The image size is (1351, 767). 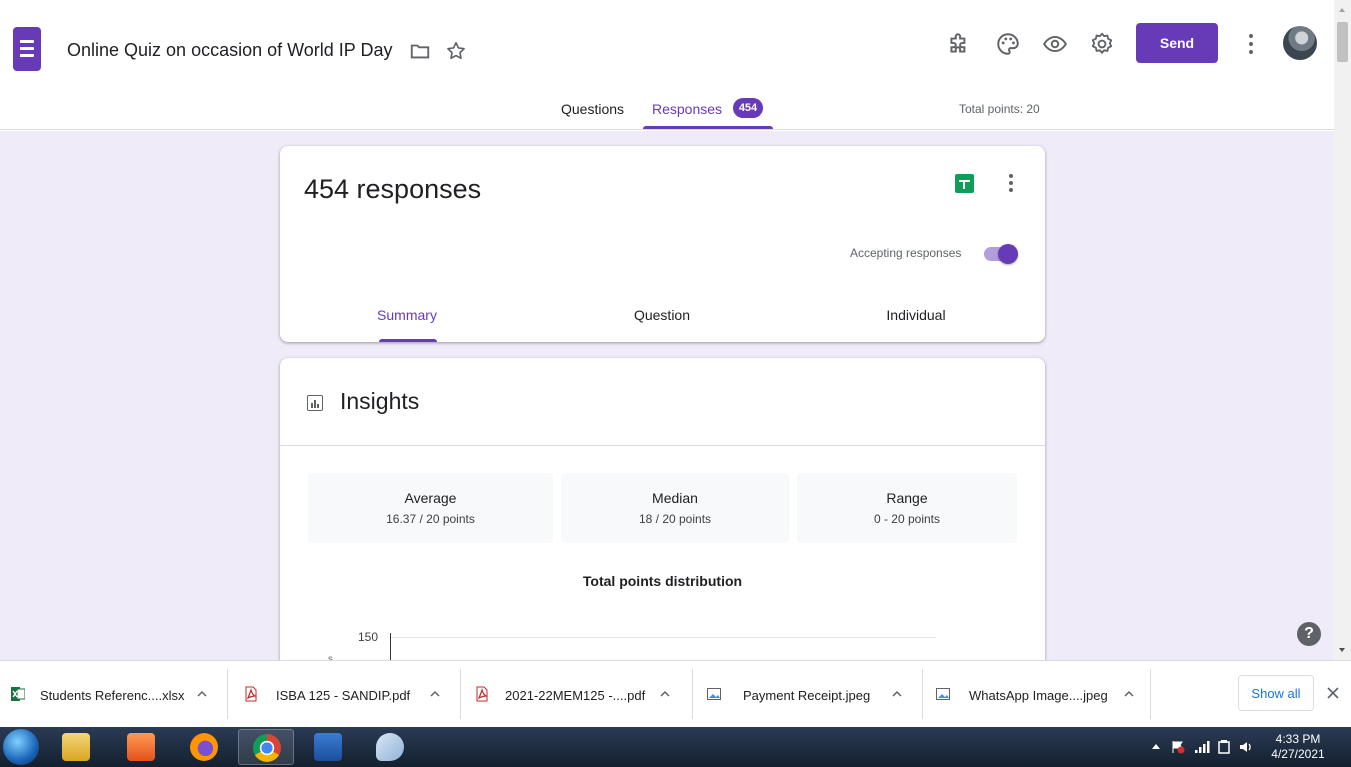 I want to click on taskbar-firefox, so click(x=204, y=747).